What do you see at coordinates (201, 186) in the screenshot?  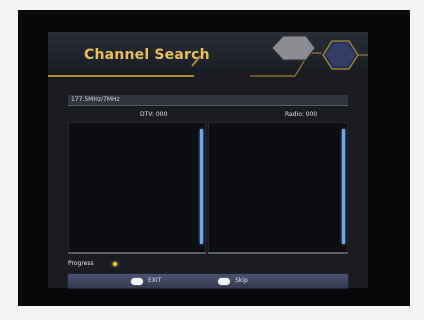 I see `dtv-scrollbar` at bounding box center [201, 186].